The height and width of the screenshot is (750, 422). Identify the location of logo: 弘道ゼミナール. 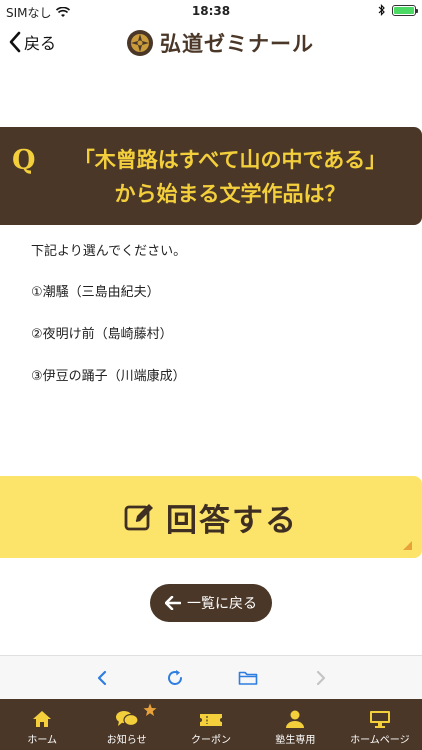
(220, 43).